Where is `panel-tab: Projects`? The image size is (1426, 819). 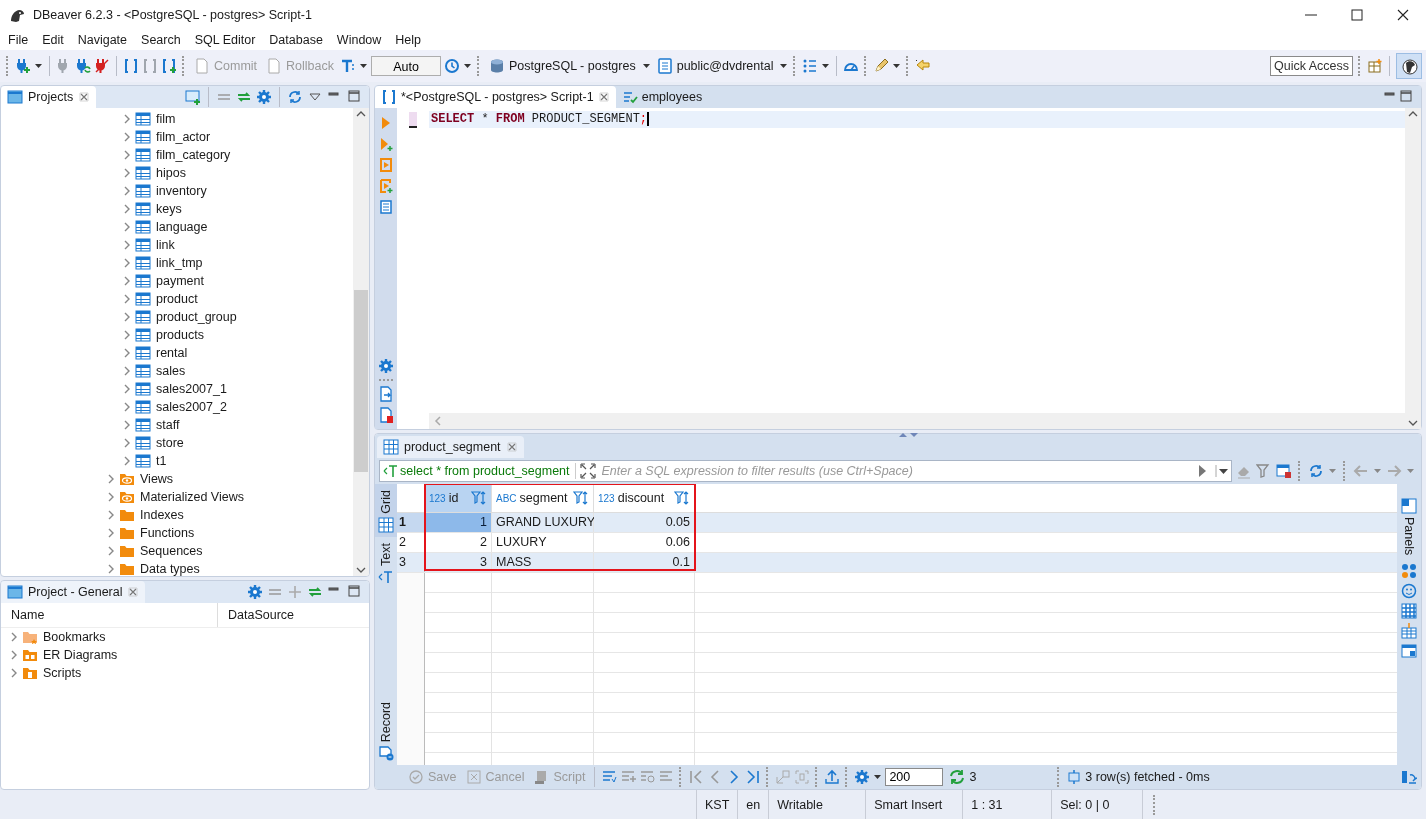
panel-tab: Projects is located at coordinates (49, 97).